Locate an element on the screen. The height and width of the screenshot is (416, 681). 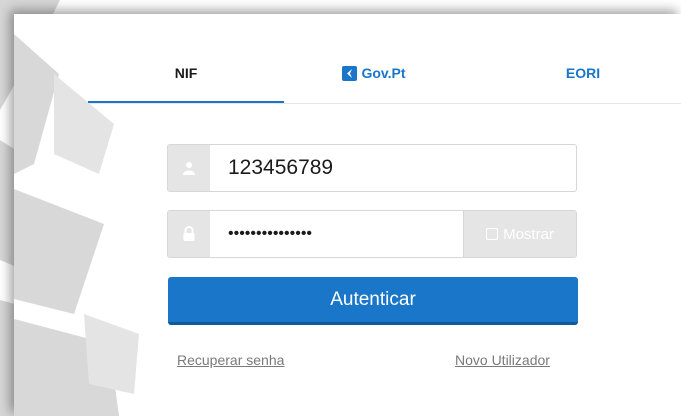
tab-eori-label: EORI is located at coordinates (583, 73).